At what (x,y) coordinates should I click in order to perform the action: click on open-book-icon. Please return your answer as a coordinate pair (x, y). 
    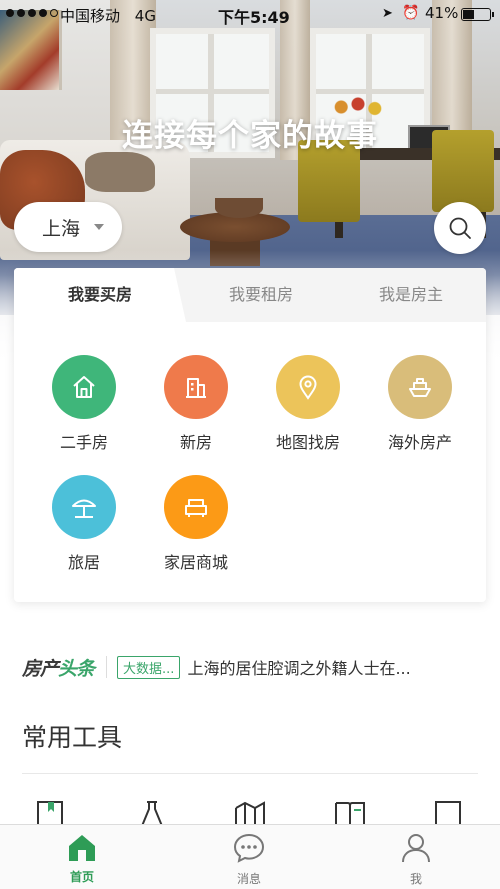
    Looking at the image, I should click on (350, 813).